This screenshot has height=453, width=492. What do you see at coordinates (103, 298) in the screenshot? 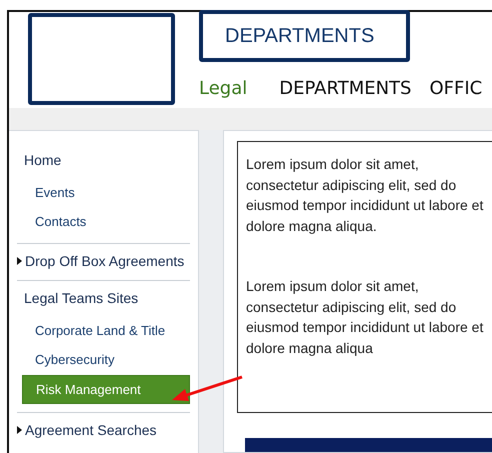
I see `nav-item: Legal Teams Sites` at bounding box center [103, 298].